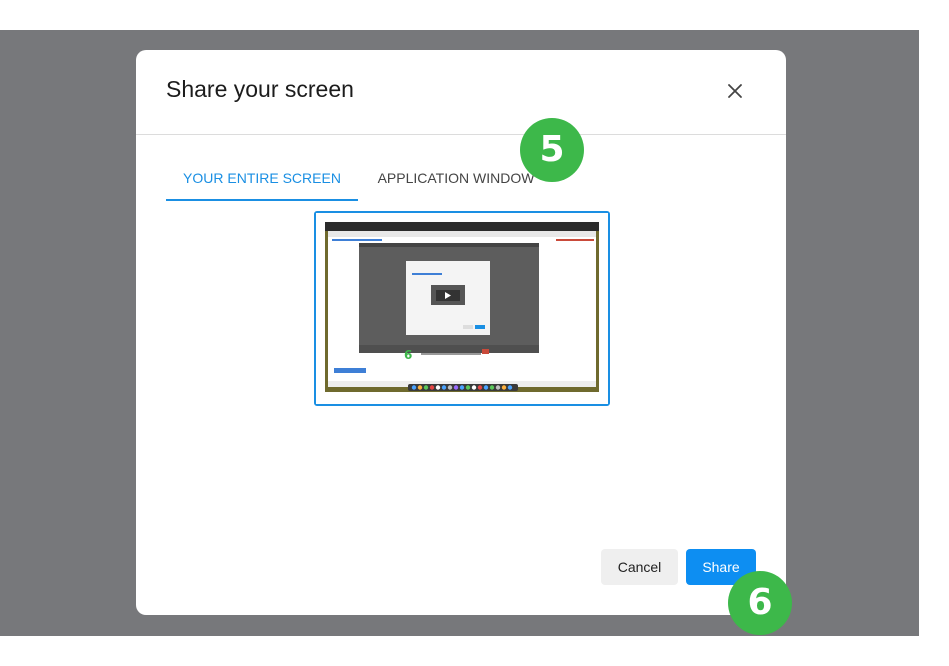 This screenshot has width=949, height=666. Describe the element at coordinates (639, 567) in the screenshot. I see `cancel-button: Cancel` at that location.